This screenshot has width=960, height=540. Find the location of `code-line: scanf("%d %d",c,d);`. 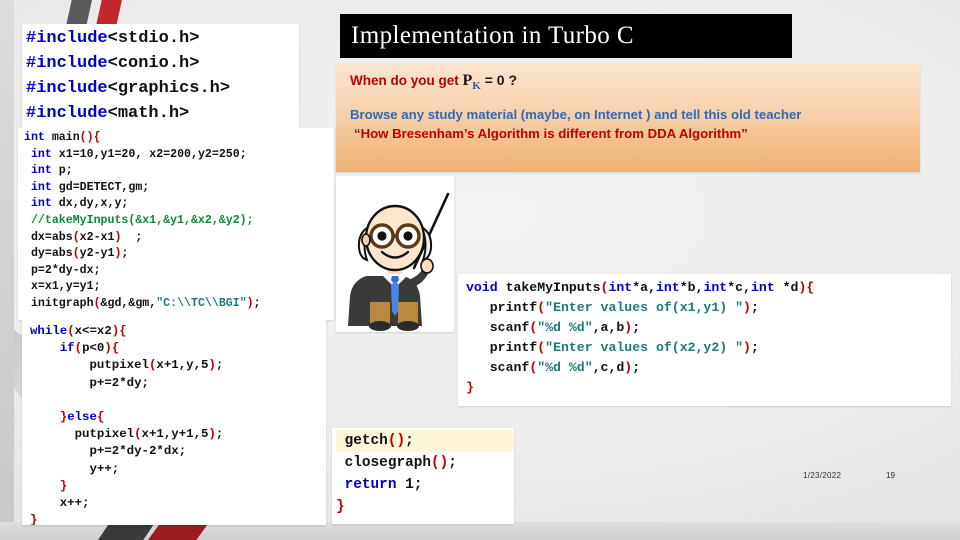

code-line: scanf("%d %d",c,d); is located at coordinates (553, 367).